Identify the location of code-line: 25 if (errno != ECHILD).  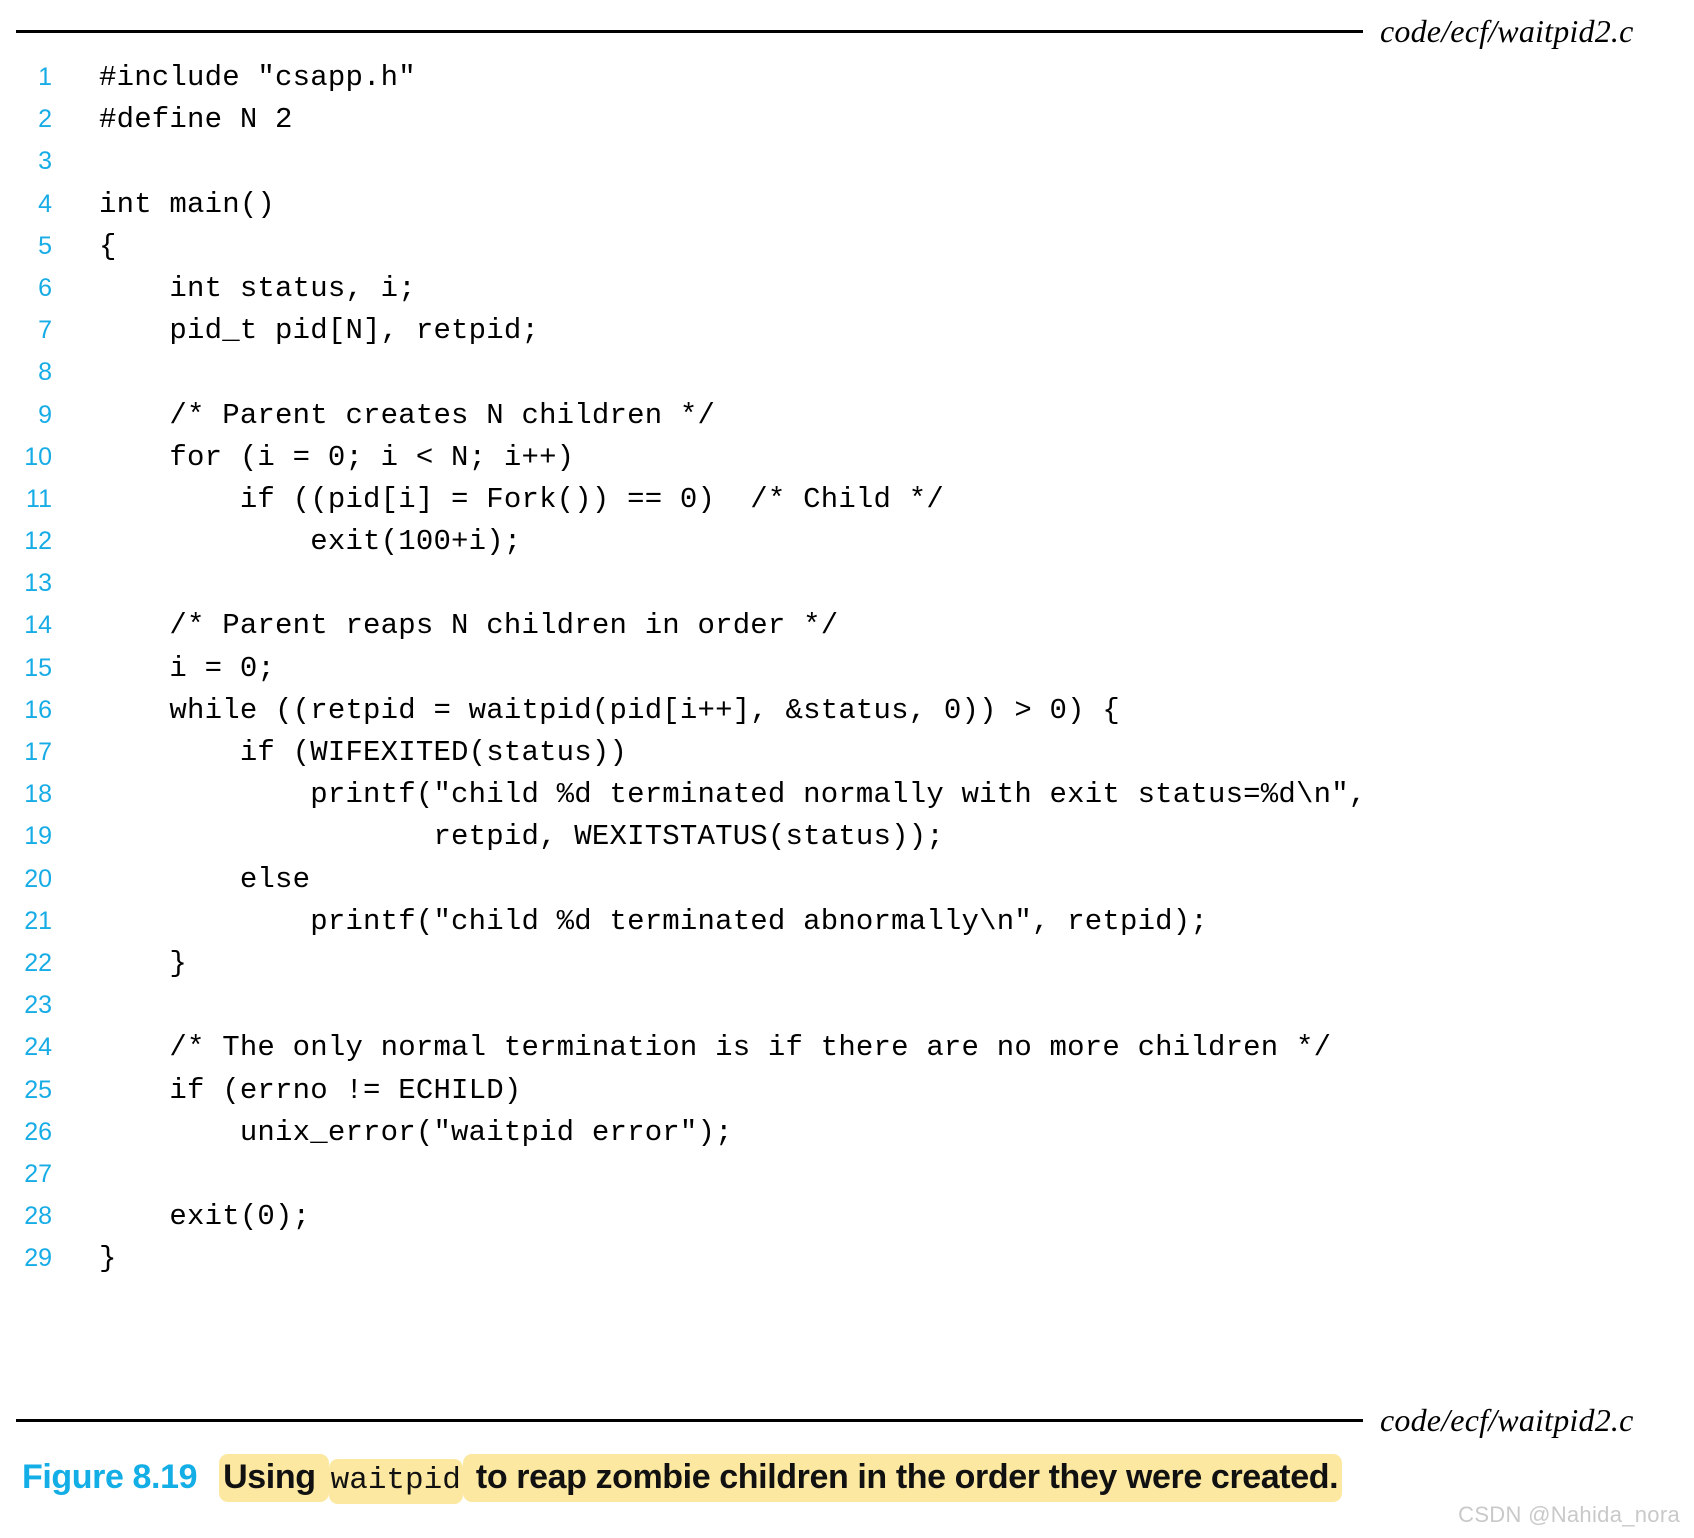
(847, 1090).